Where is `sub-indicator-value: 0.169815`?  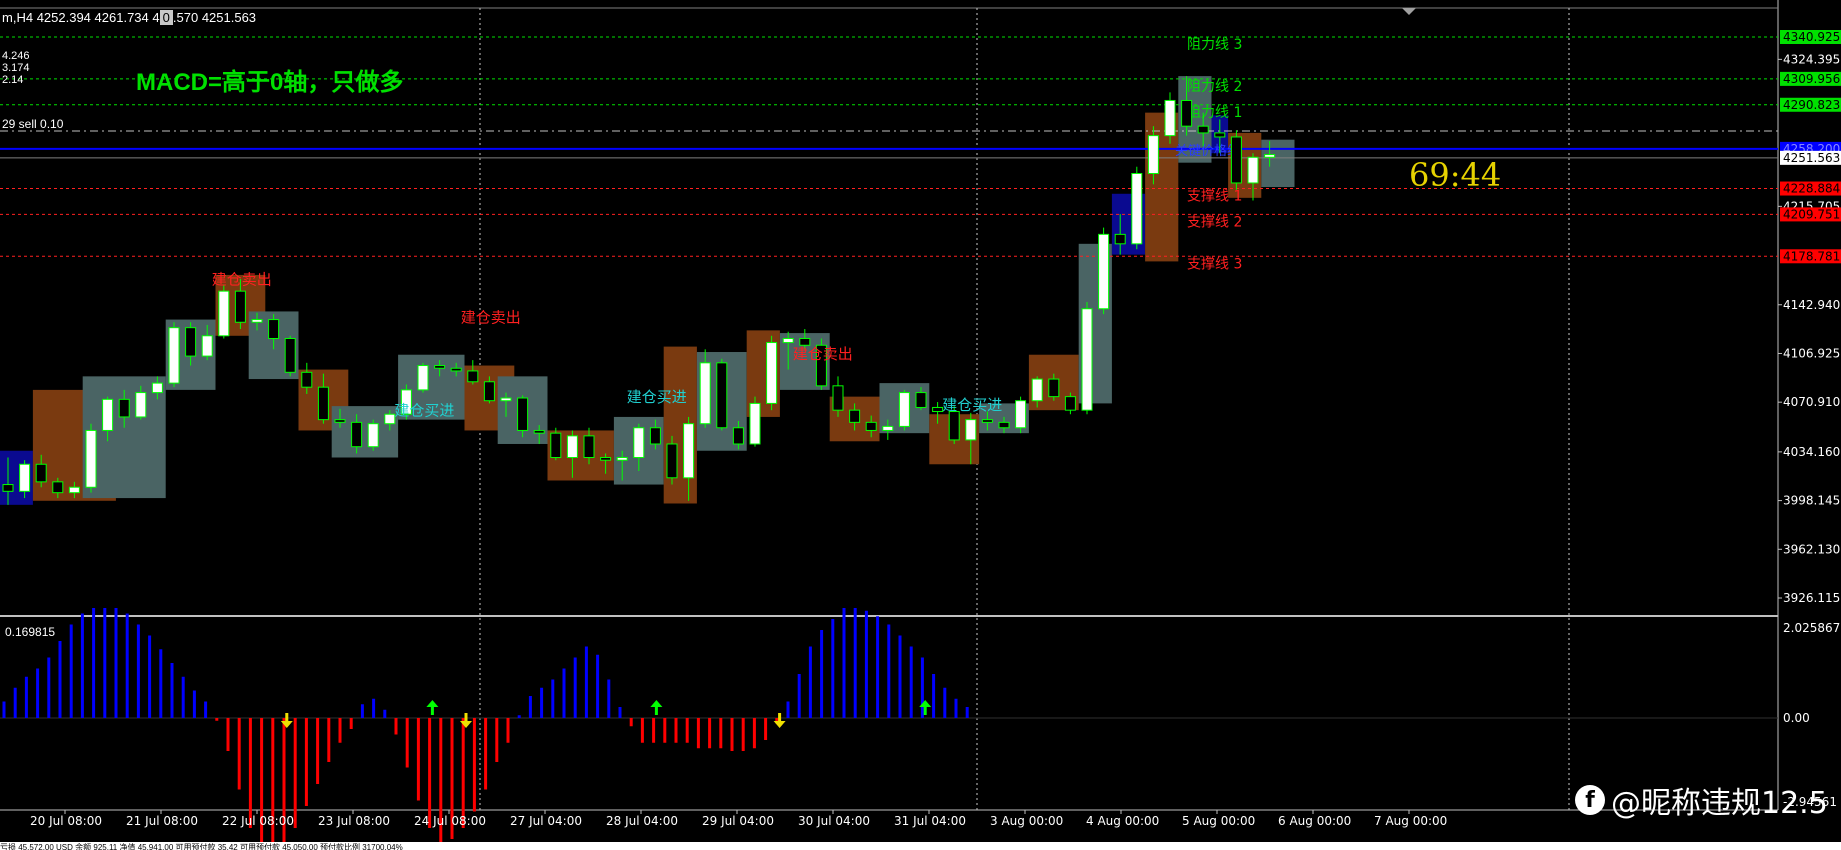
sub-indicator-value: 0.169815 is located at coordinates (30, 632).